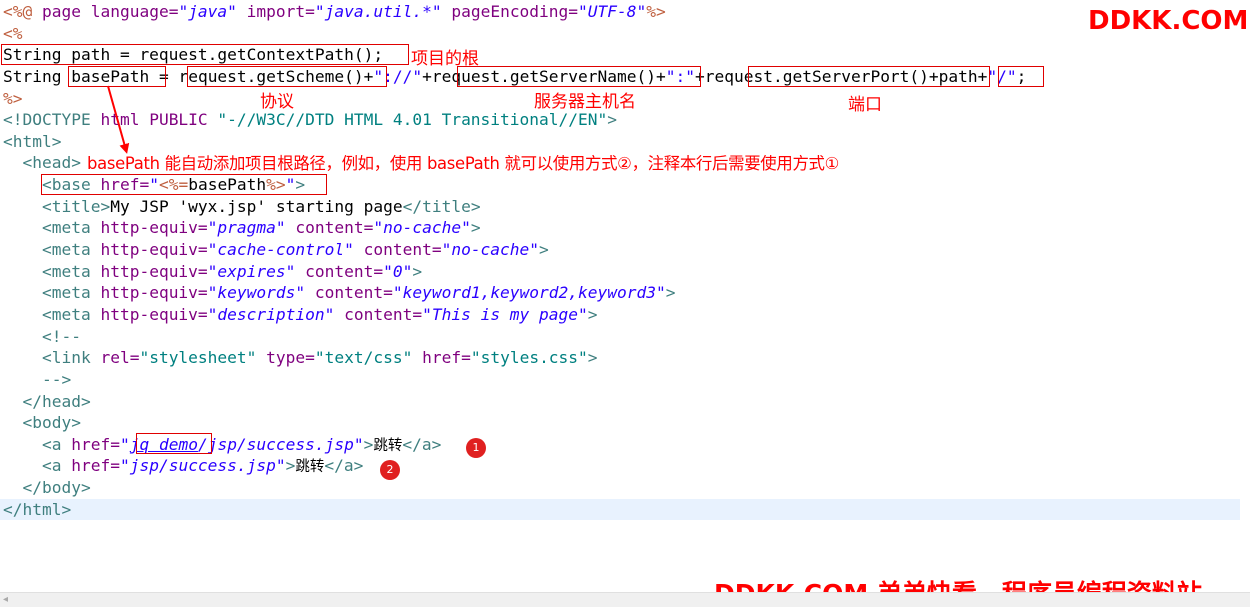 The height and width of the screenshot is (610, 1250). What do you see at coordinates (56, 488) in the screenshot?
I see `code-line-23: </body>` at bounding box center [56, 488].